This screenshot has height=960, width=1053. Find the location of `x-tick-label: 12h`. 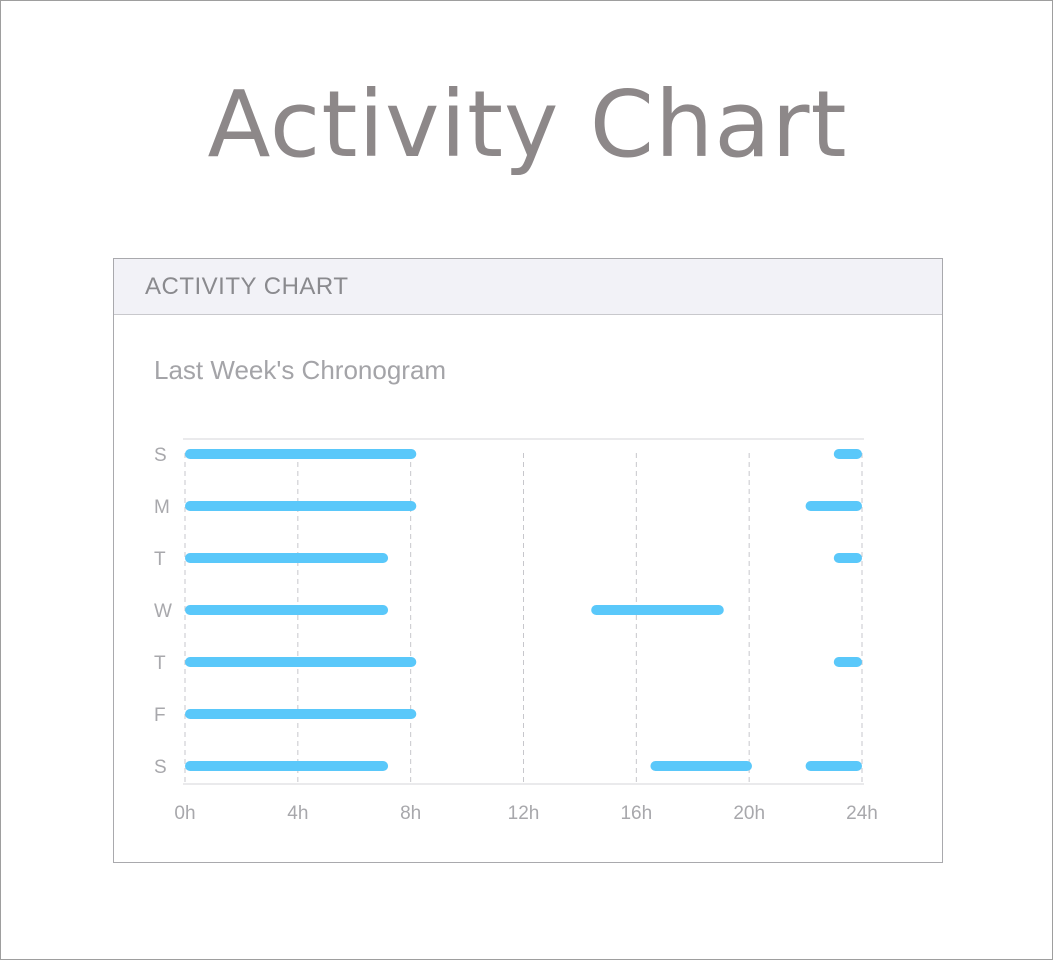

x-tick-label: 12h is located at coordinates (524, 813).